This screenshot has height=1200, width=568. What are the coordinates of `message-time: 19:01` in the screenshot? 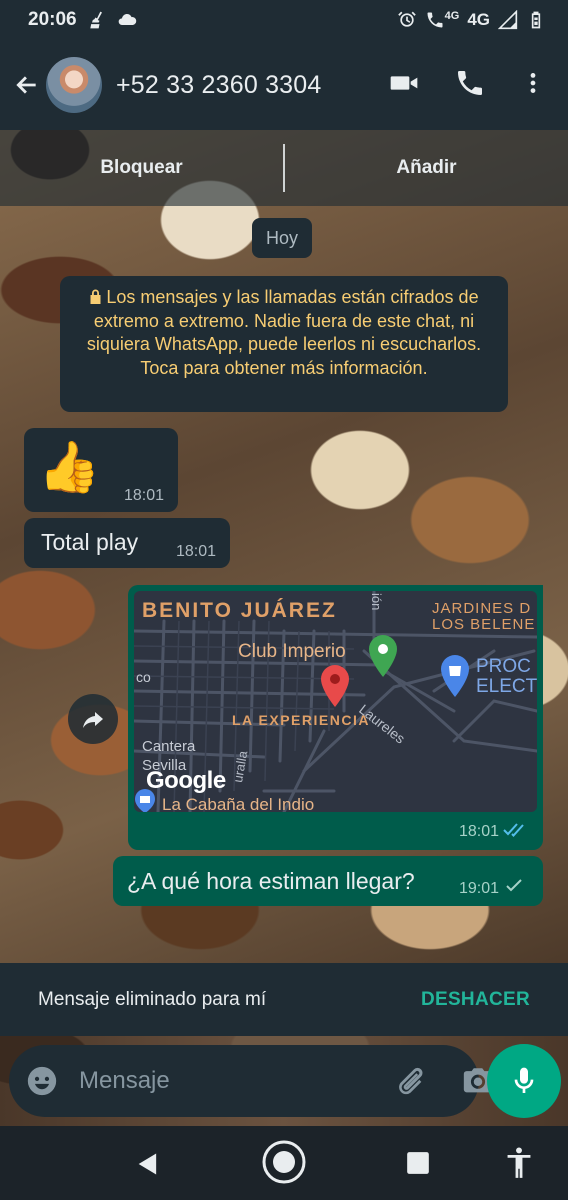 It's located at (478, 888).